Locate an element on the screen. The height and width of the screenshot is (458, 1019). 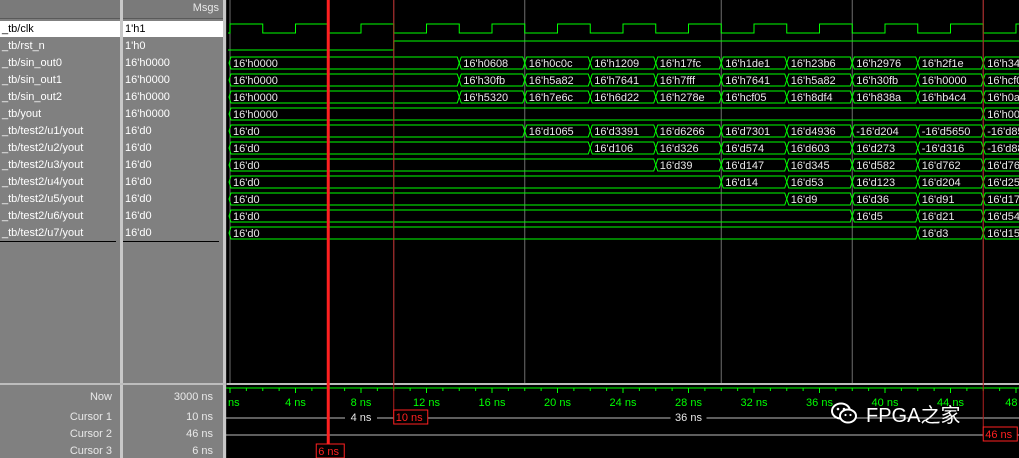
sin-out2-wave-value-label: 16'h0000 is located at coordinates (255, 98).